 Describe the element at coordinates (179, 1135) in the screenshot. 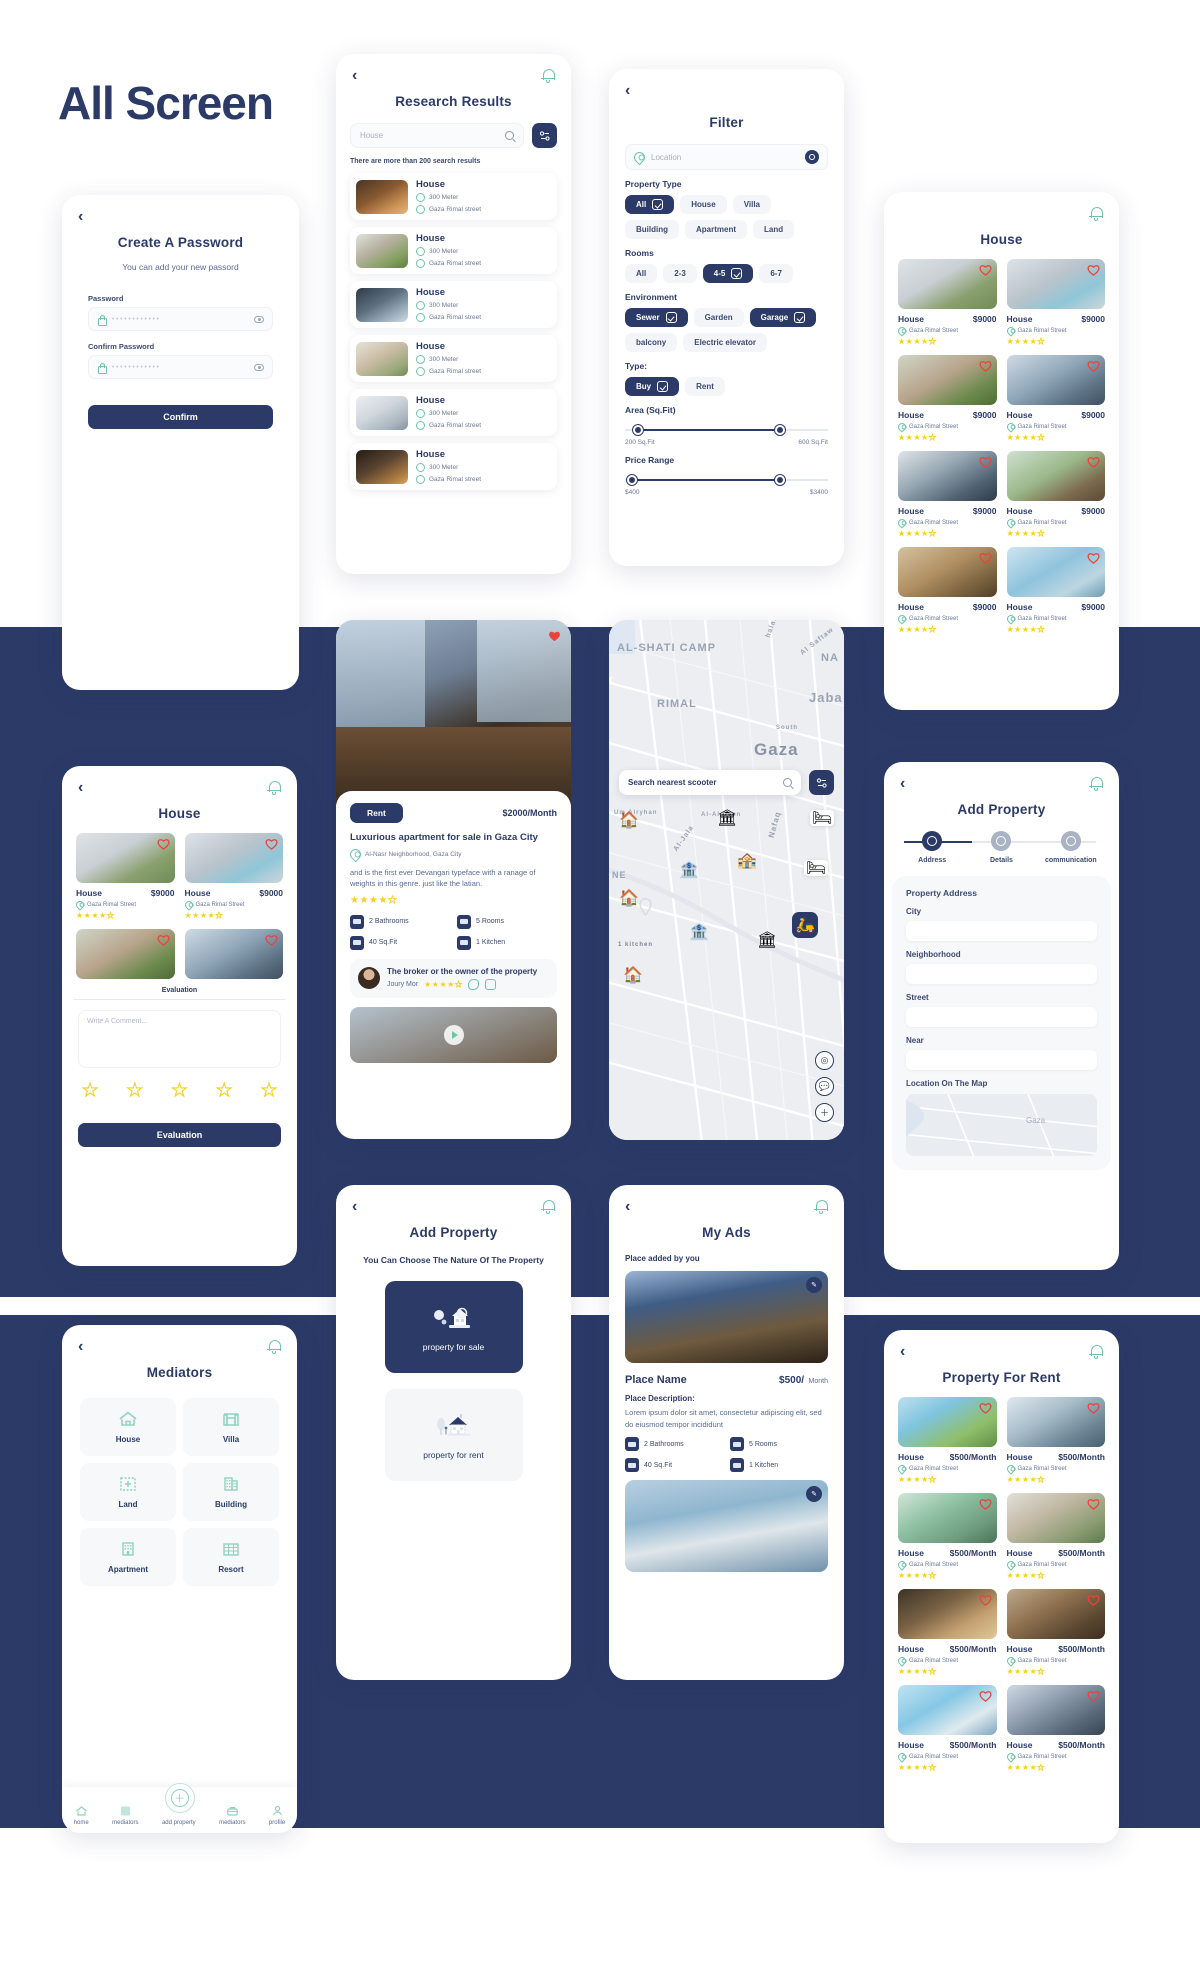

I see `evaluation-button: Evaluation` at that location.